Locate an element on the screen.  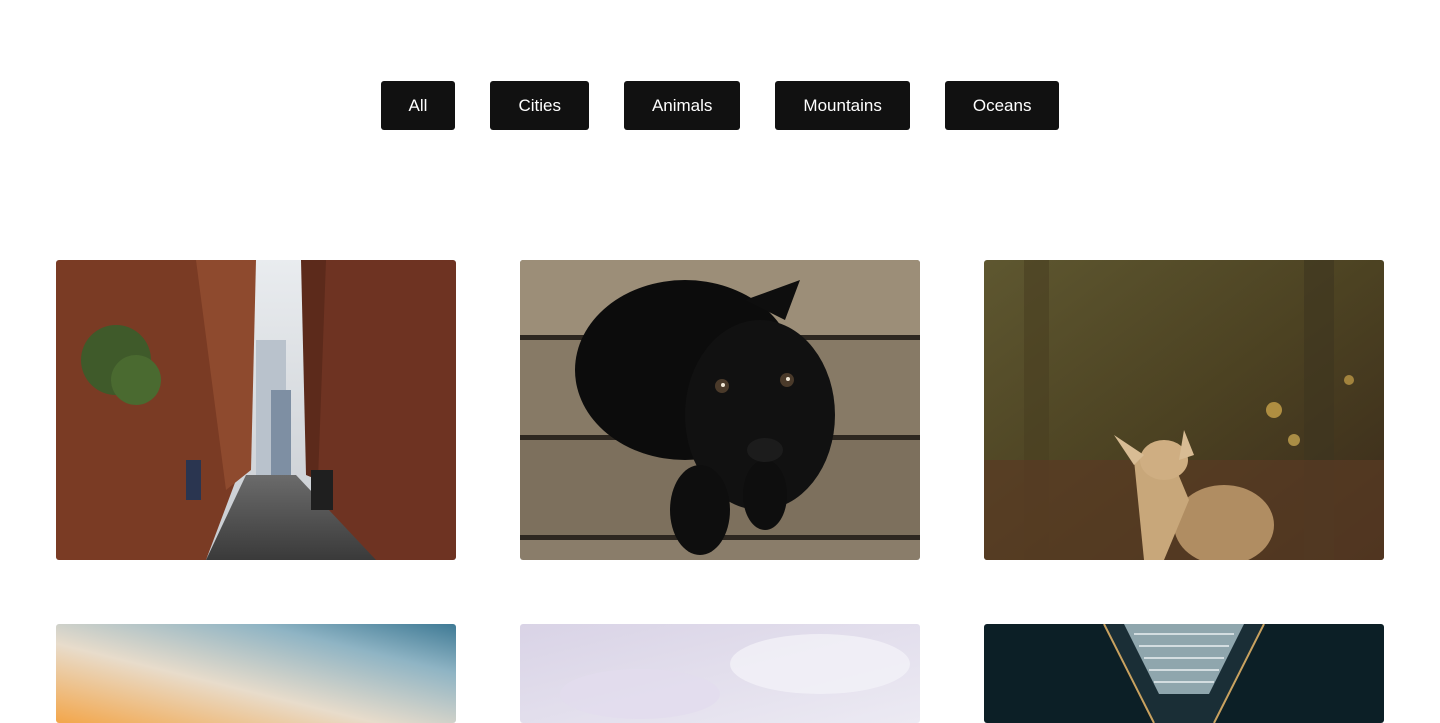
black-puppy-photo is located at coordinates (720, 410).